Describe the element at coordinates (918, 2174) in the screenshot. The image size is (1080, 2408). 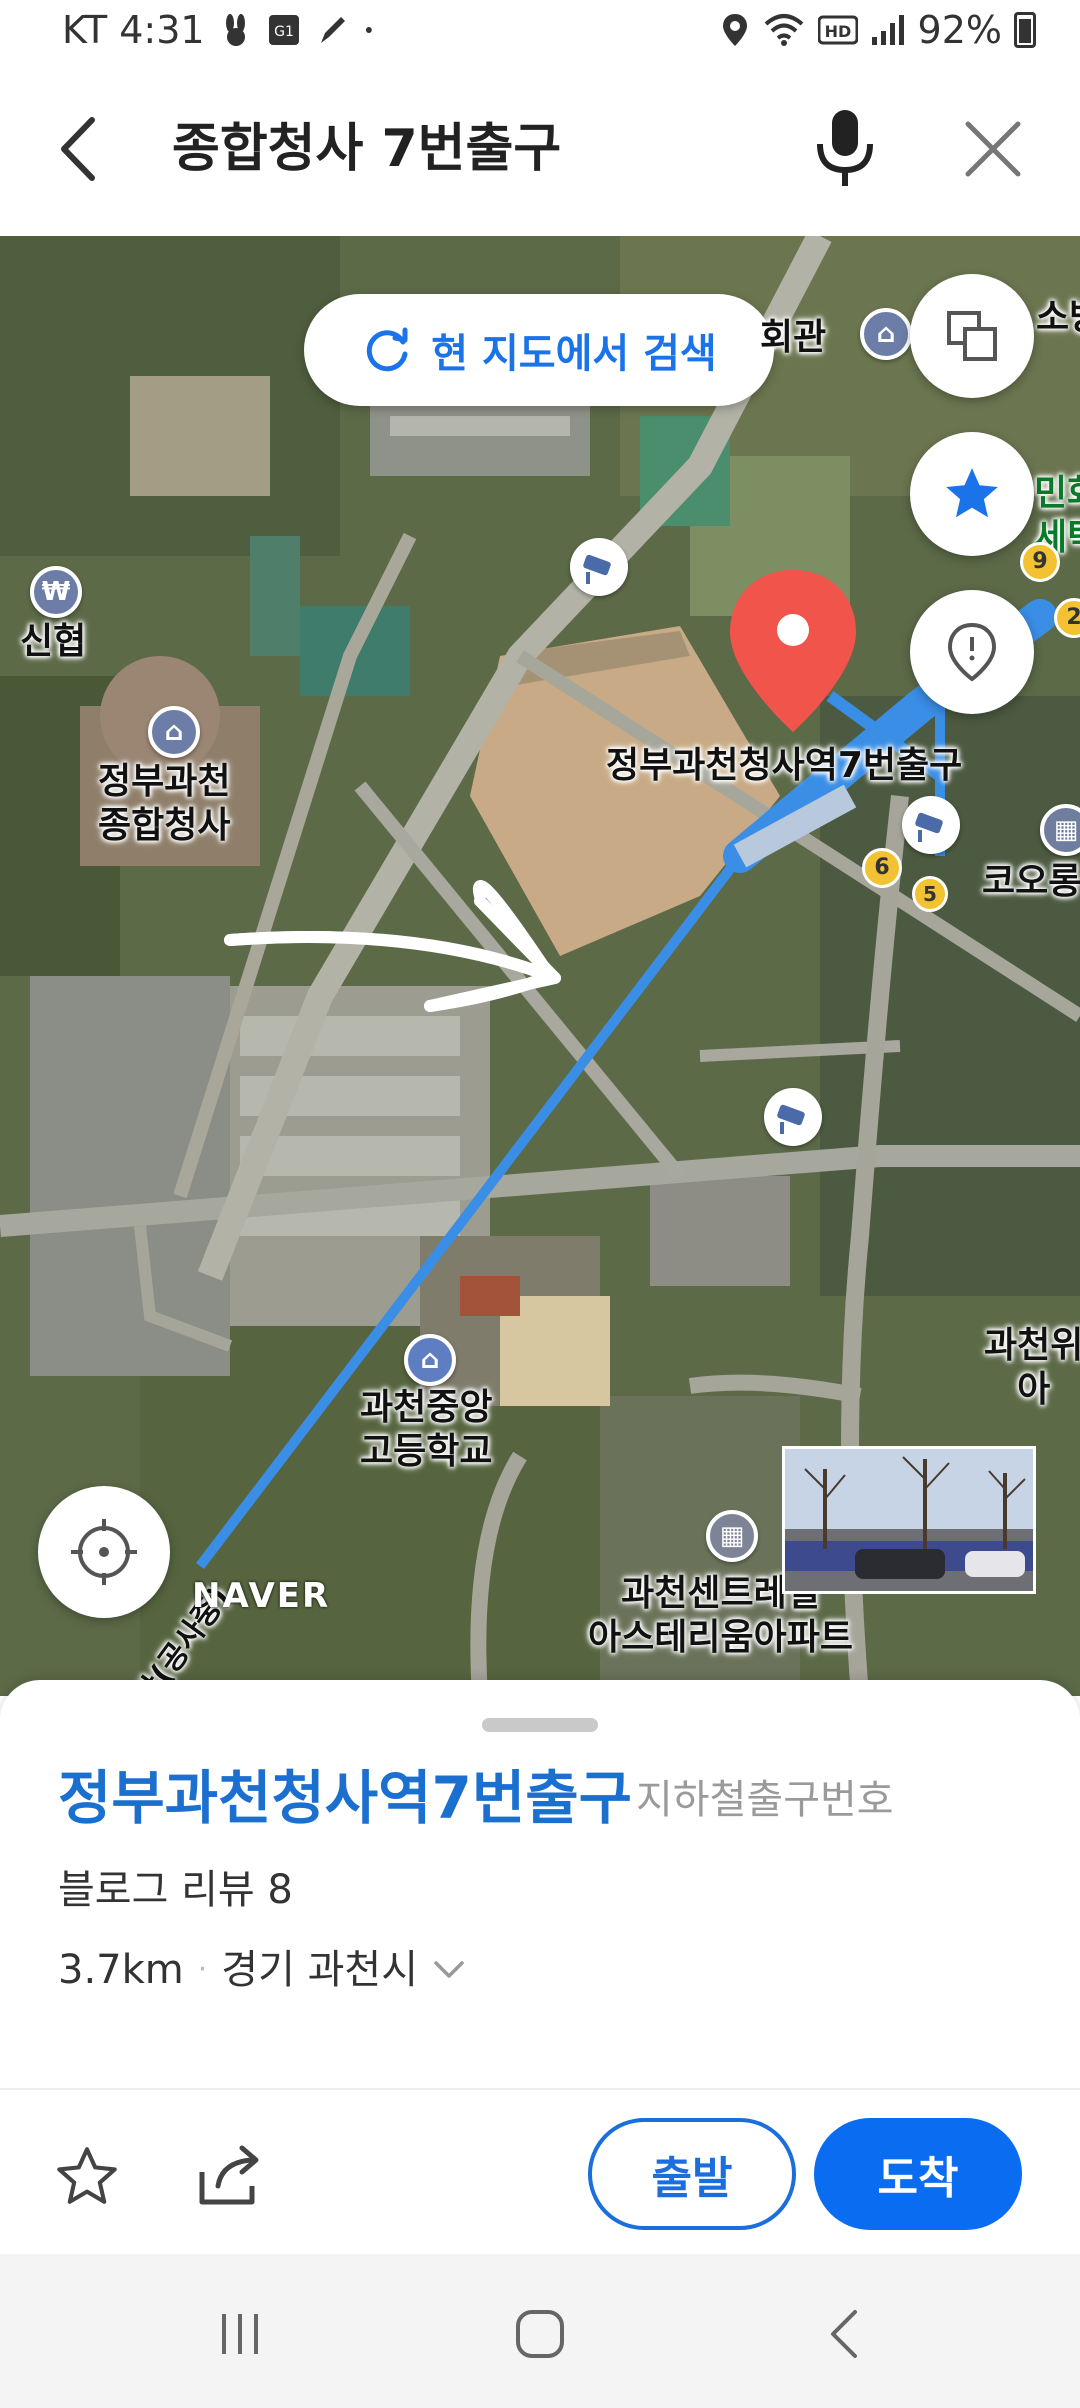
I see `arrive-button: 도착` at that location.